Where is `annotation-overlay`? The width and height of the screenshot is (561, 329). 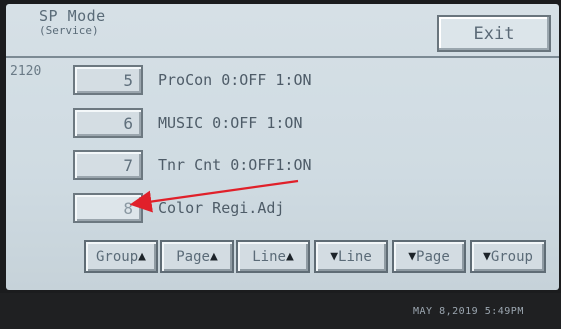 annotation-overlay is located at coordinates (214, 196).